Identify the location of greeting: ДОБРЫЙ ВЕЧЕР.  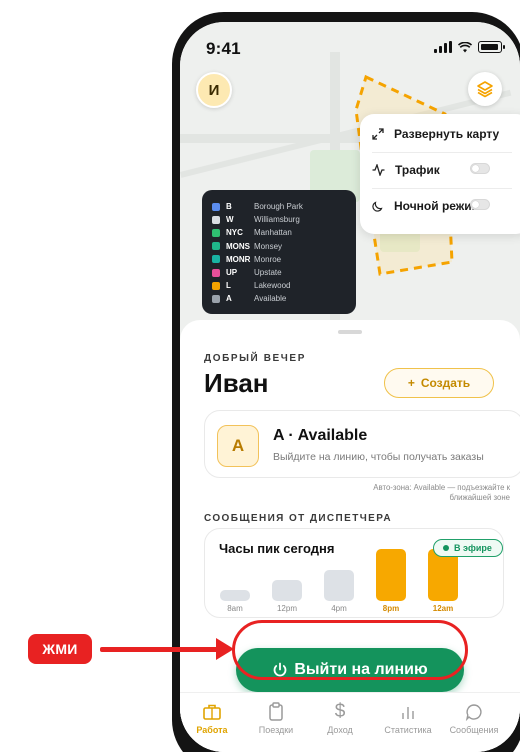
(255, 358).